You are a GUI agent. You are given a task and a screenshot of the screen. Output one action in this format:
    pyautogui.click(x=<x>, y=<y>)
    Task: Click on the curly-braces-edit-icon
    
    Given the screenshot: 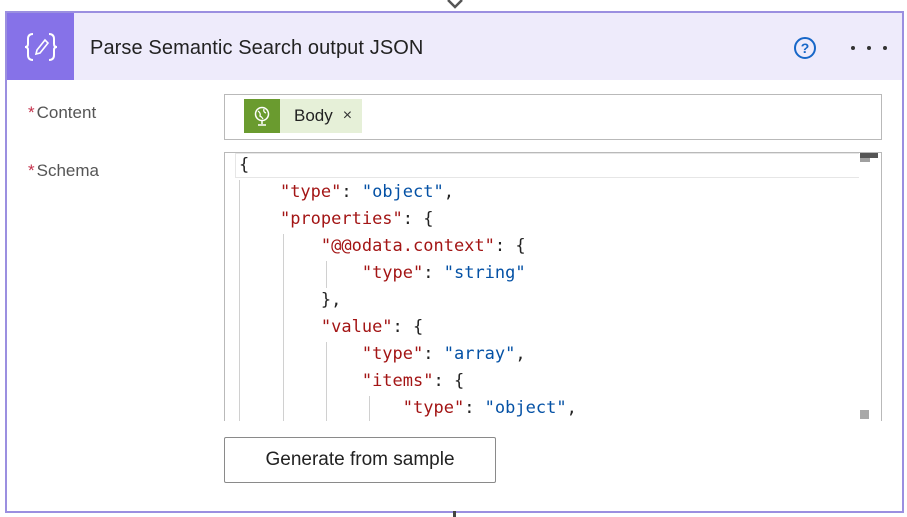 What is the action you would take?
    pyautogui.click(x=40, y=46)
    